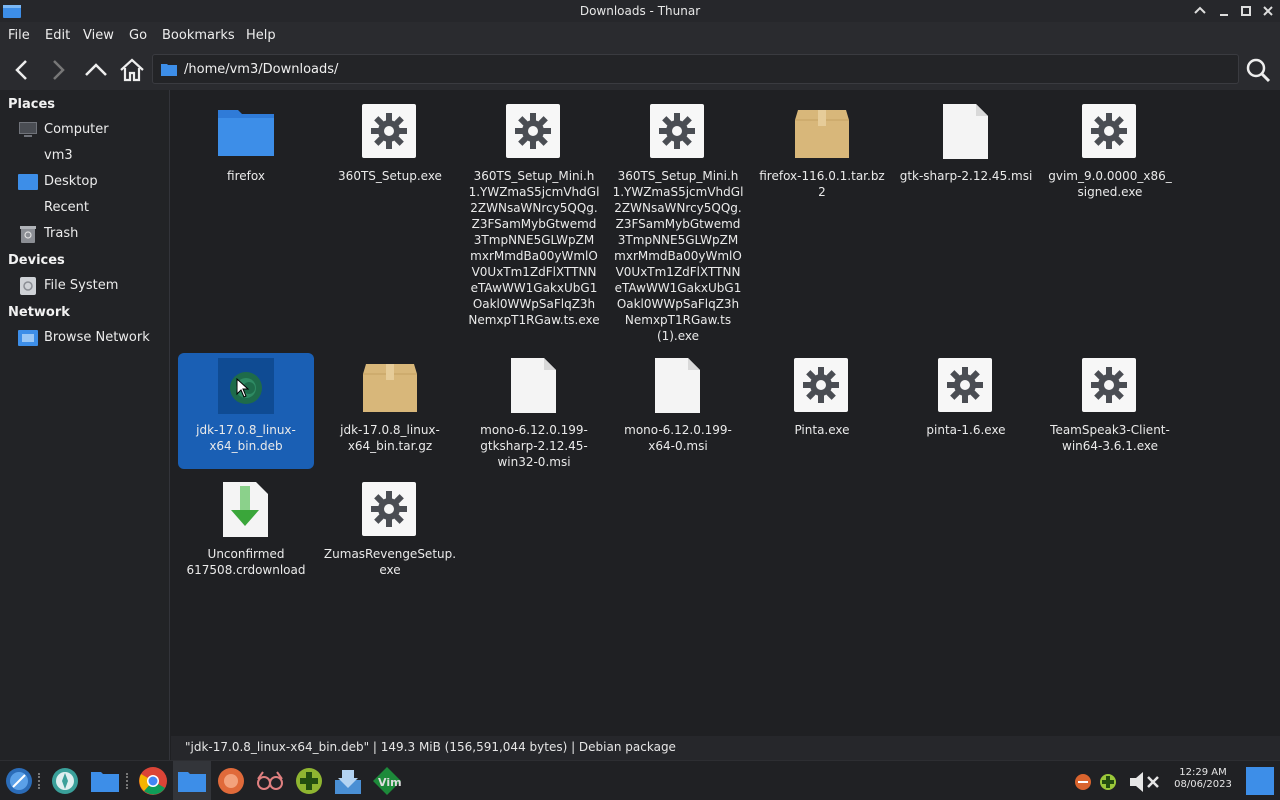 Image resolution: width=1280 pixels, height=800 pixels. I want to click on close-window-icon, so click(1268, 11).